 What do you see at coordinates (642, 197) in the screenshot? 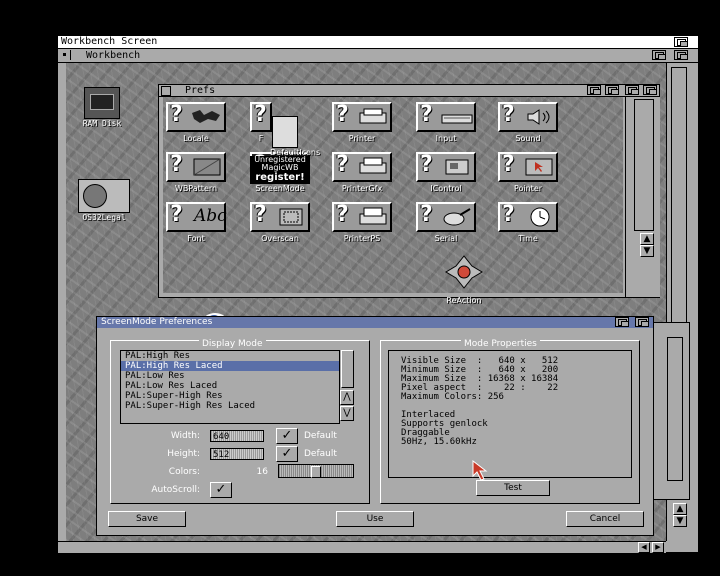
I see `prefs-vscroll: ▲ ▼` at bounding box center [642, 197].